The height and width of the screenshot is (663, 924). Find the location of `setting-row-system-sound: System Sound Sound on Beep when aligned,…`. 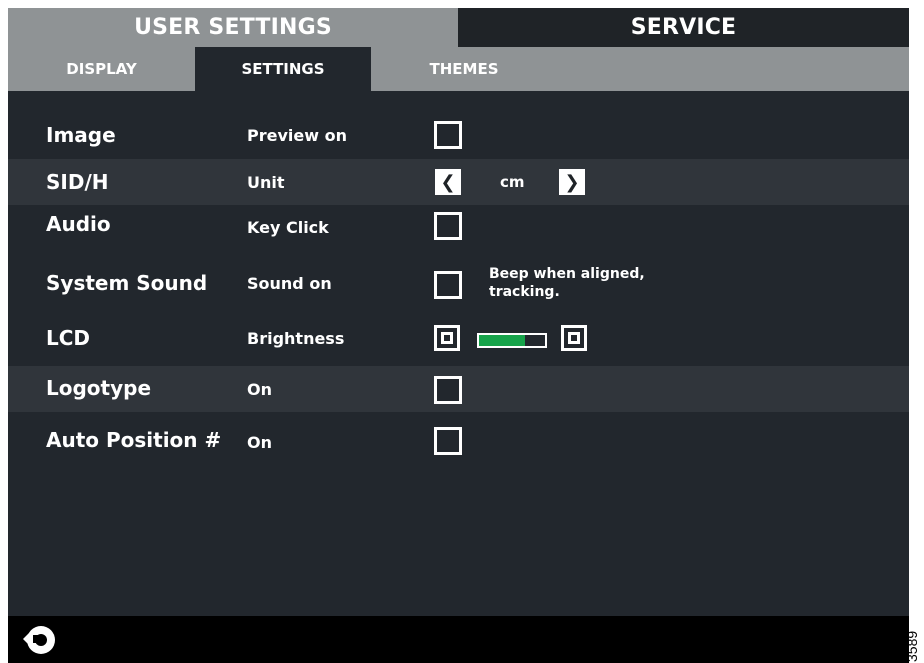

setting-row-system-sound: System Sound Sound on Beep when aligned,… is located at coordinates (458, 291).